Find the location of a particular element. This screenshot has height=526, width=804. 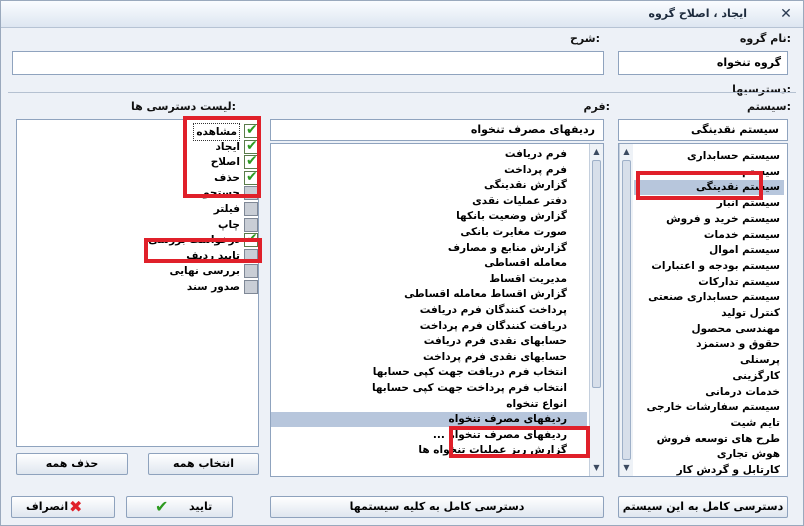

close-icon: ✕ is located at coordinates (786, 14).